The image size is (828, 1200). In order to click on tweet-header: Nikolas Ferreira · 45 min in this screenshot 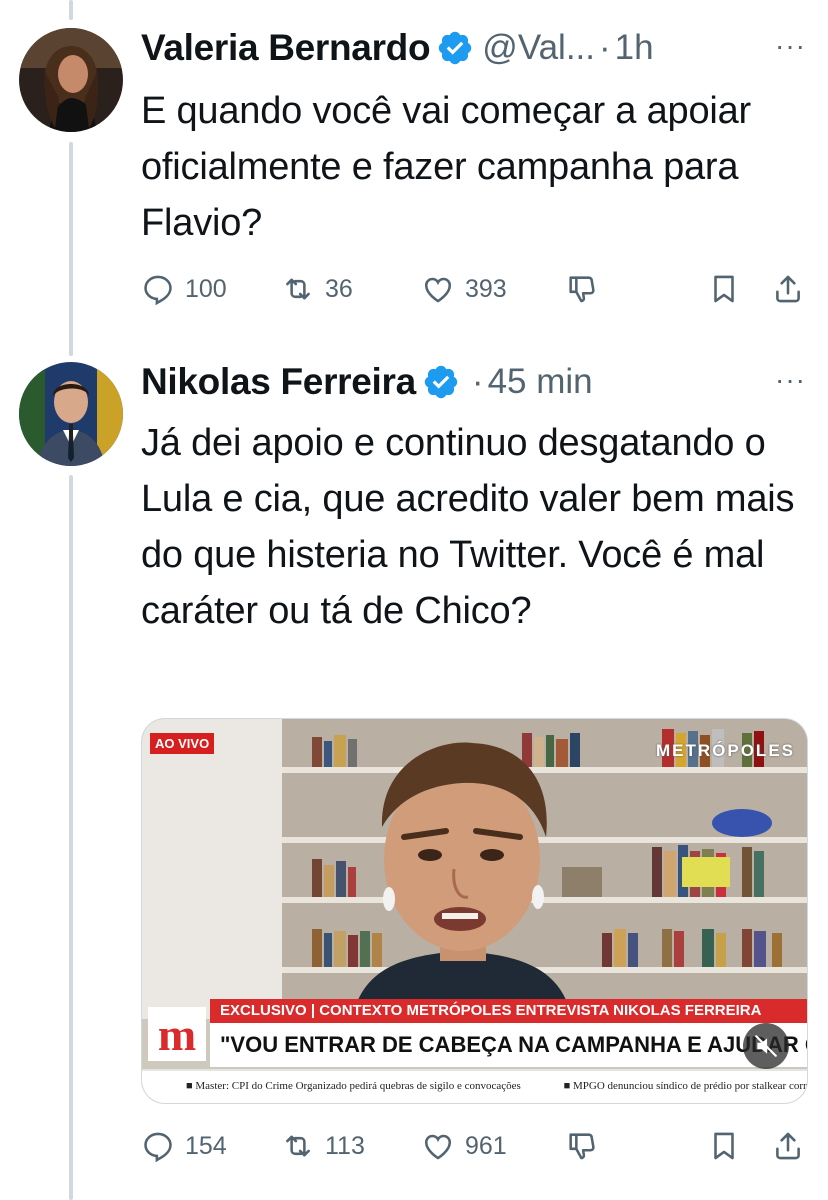, I will do `click(367, 382)`.